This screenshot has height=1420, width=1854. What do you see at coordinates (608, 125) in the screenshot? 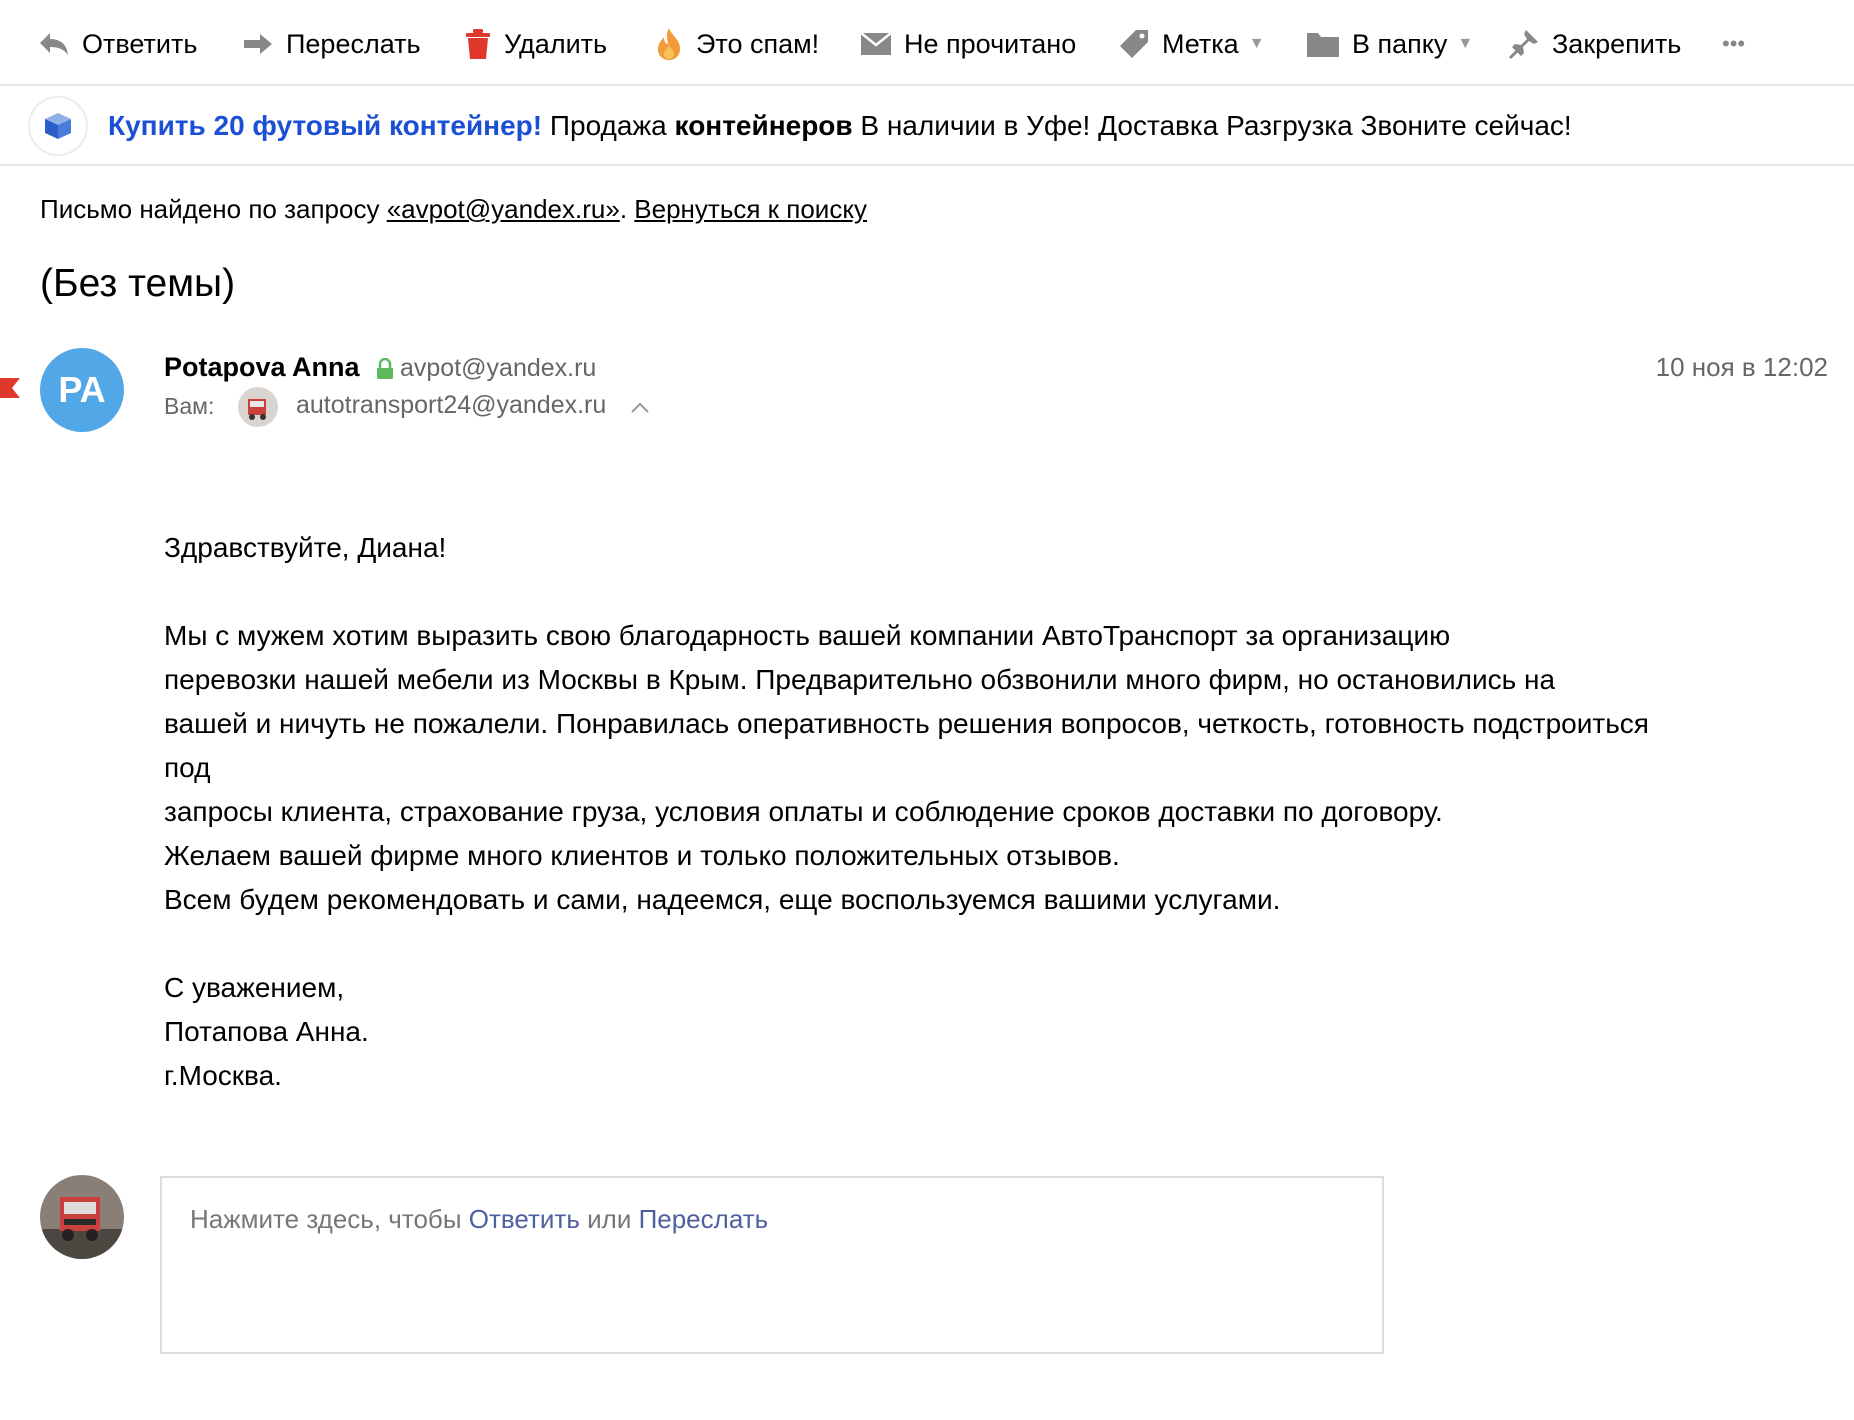
I see `ad-text-part: Продажа` at bounding box center [608, 125].